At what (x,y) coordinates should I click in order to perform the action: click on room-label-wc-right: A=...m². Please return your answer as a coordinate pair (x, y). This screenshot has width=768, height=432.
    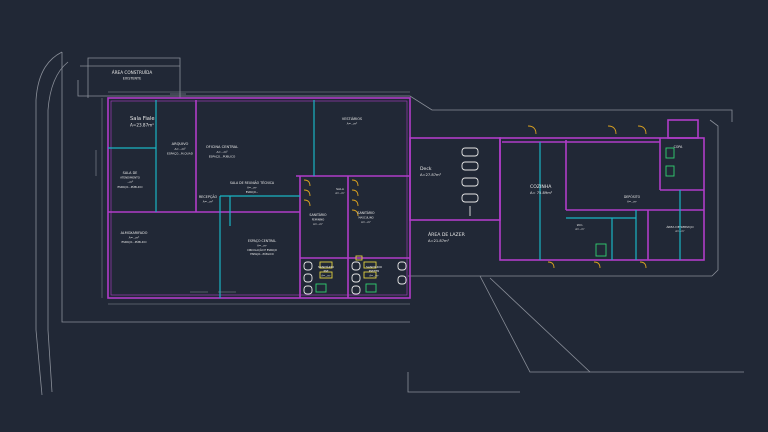
    Looking at the image, I should click on (579, 229).